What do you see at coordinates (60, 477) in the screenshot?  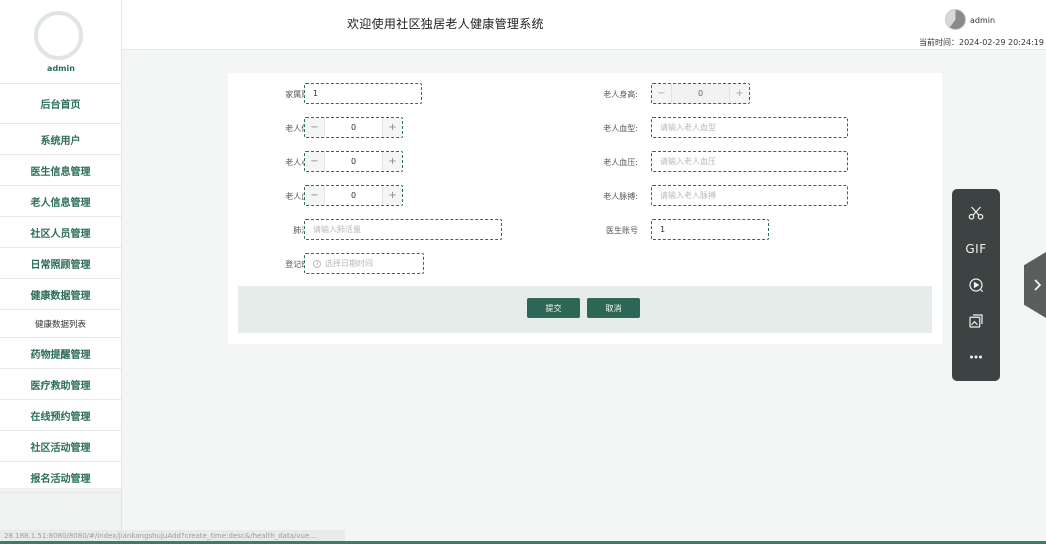 I see `sidebar-item-event-signups: 报名活动管理` at bounding box center [60, 477].